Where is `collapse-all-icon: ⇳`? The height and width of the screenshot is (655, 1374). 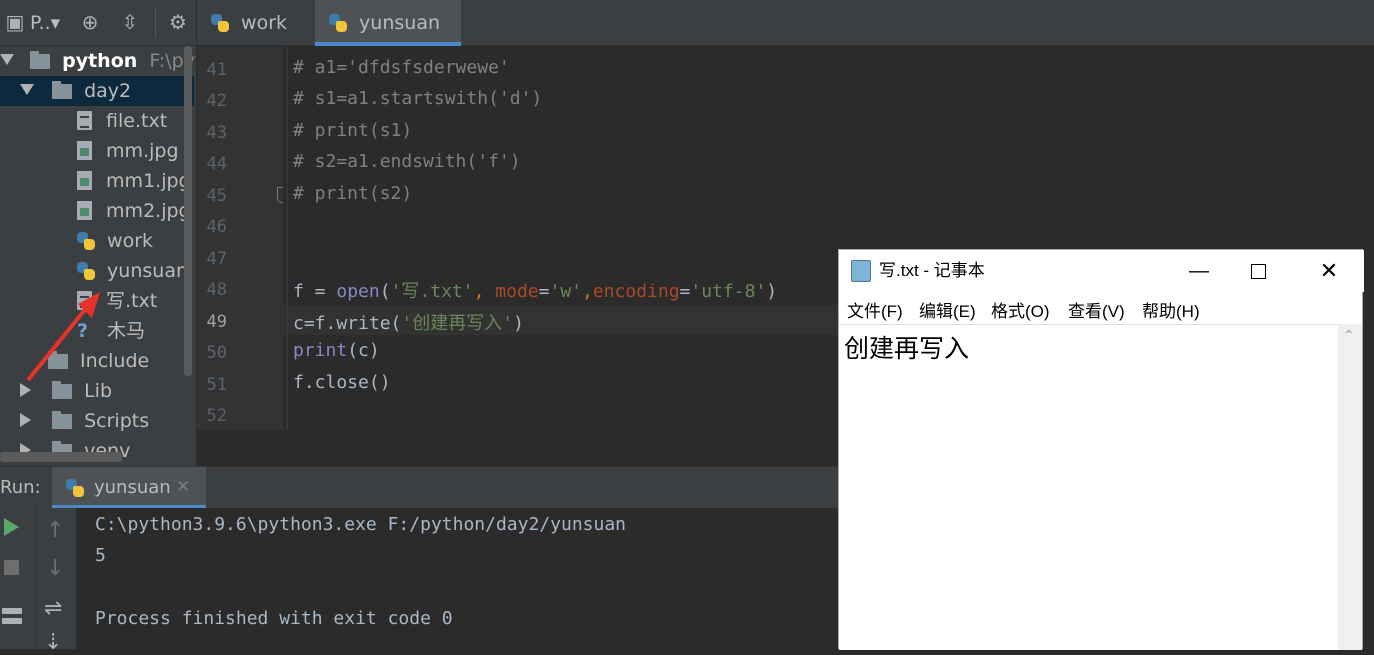
collapse-all-icon: ⇳ is located at coordinates (130, 22).